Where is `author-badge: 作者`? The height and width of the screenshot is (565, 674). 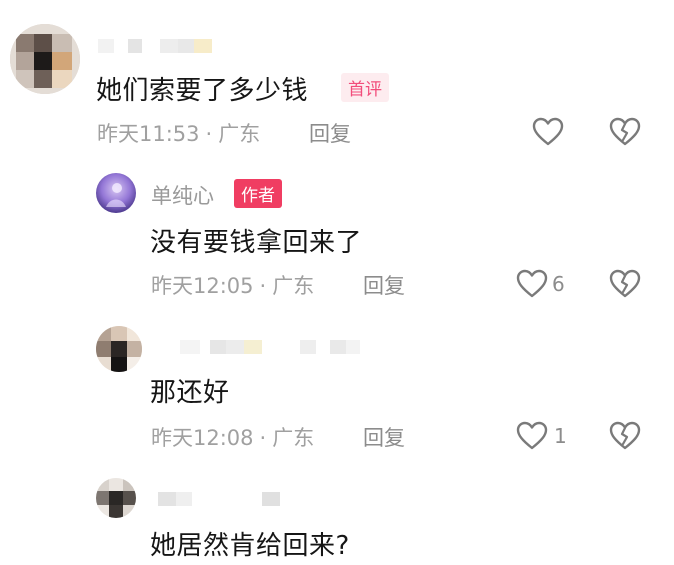 author-badge: 作者 is located at coordinates (258, 193).